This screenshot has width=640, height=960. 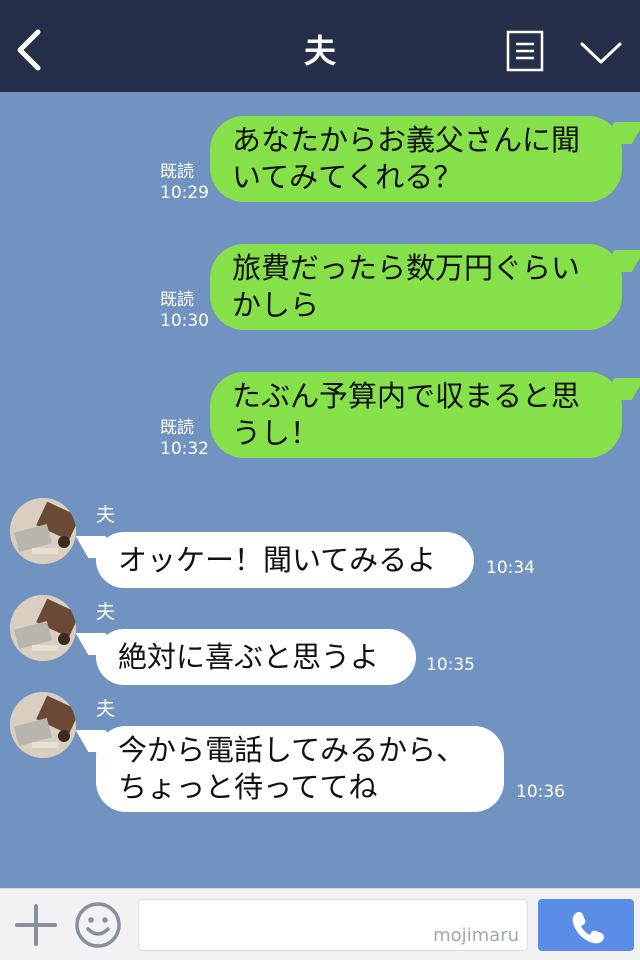 What do you see at coordinates (406, 414) in the screenshot?
I see `message-text: たぶん予算内で収まると思うし！` at bounding box center [406, 414].